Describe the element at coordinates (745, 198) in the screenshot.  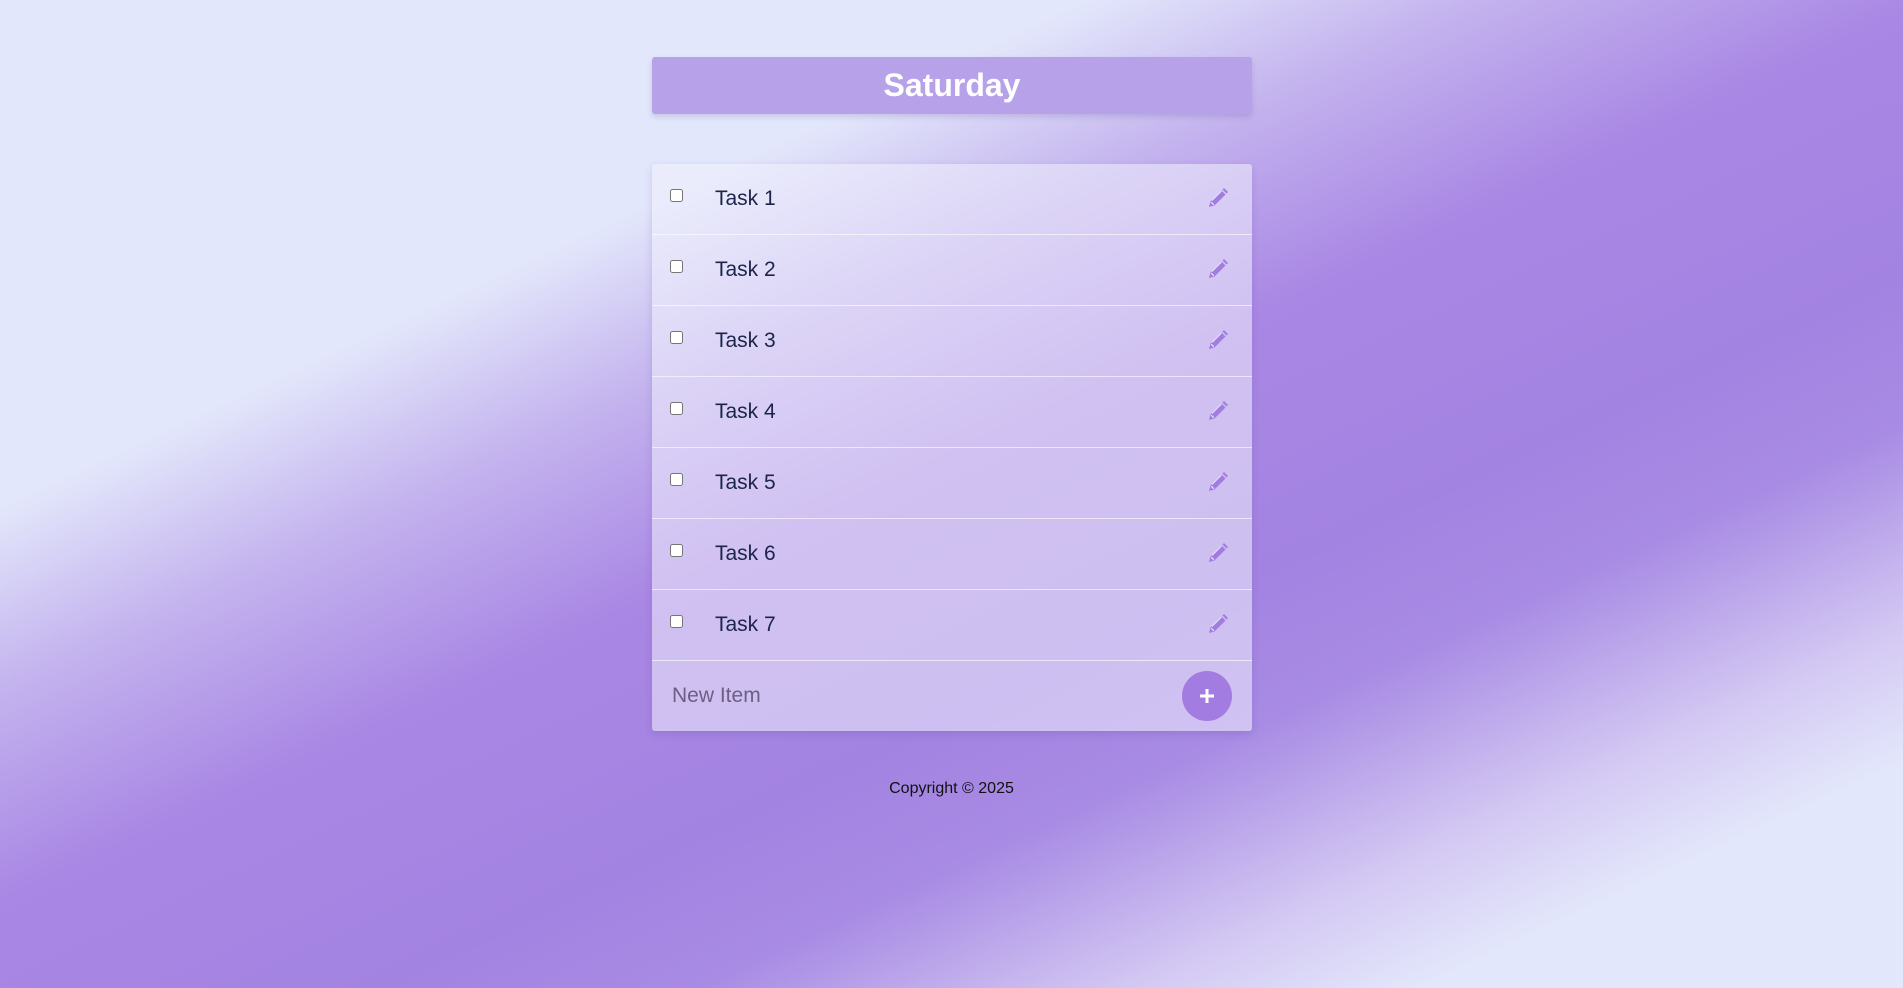
I see `task-label: Task 1` at that location.